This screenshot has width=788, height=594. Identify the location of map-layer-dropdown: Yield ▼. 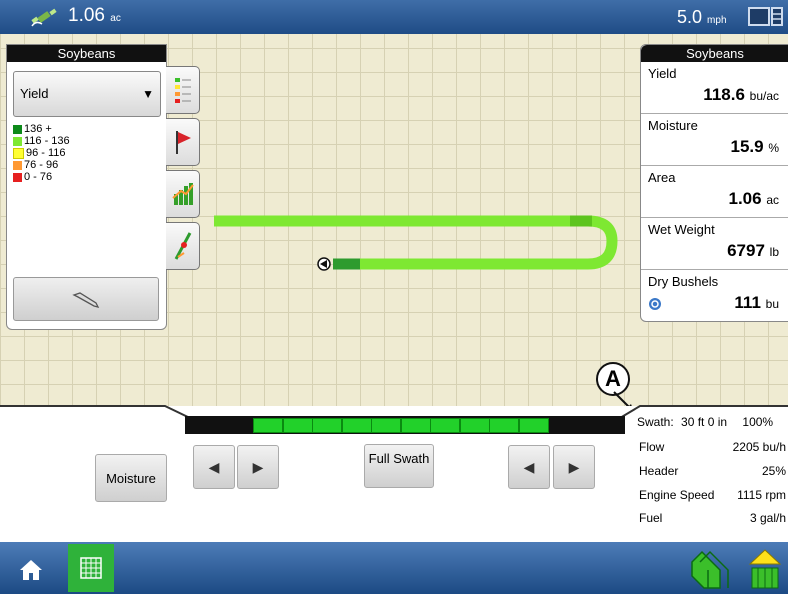
(87, 94).